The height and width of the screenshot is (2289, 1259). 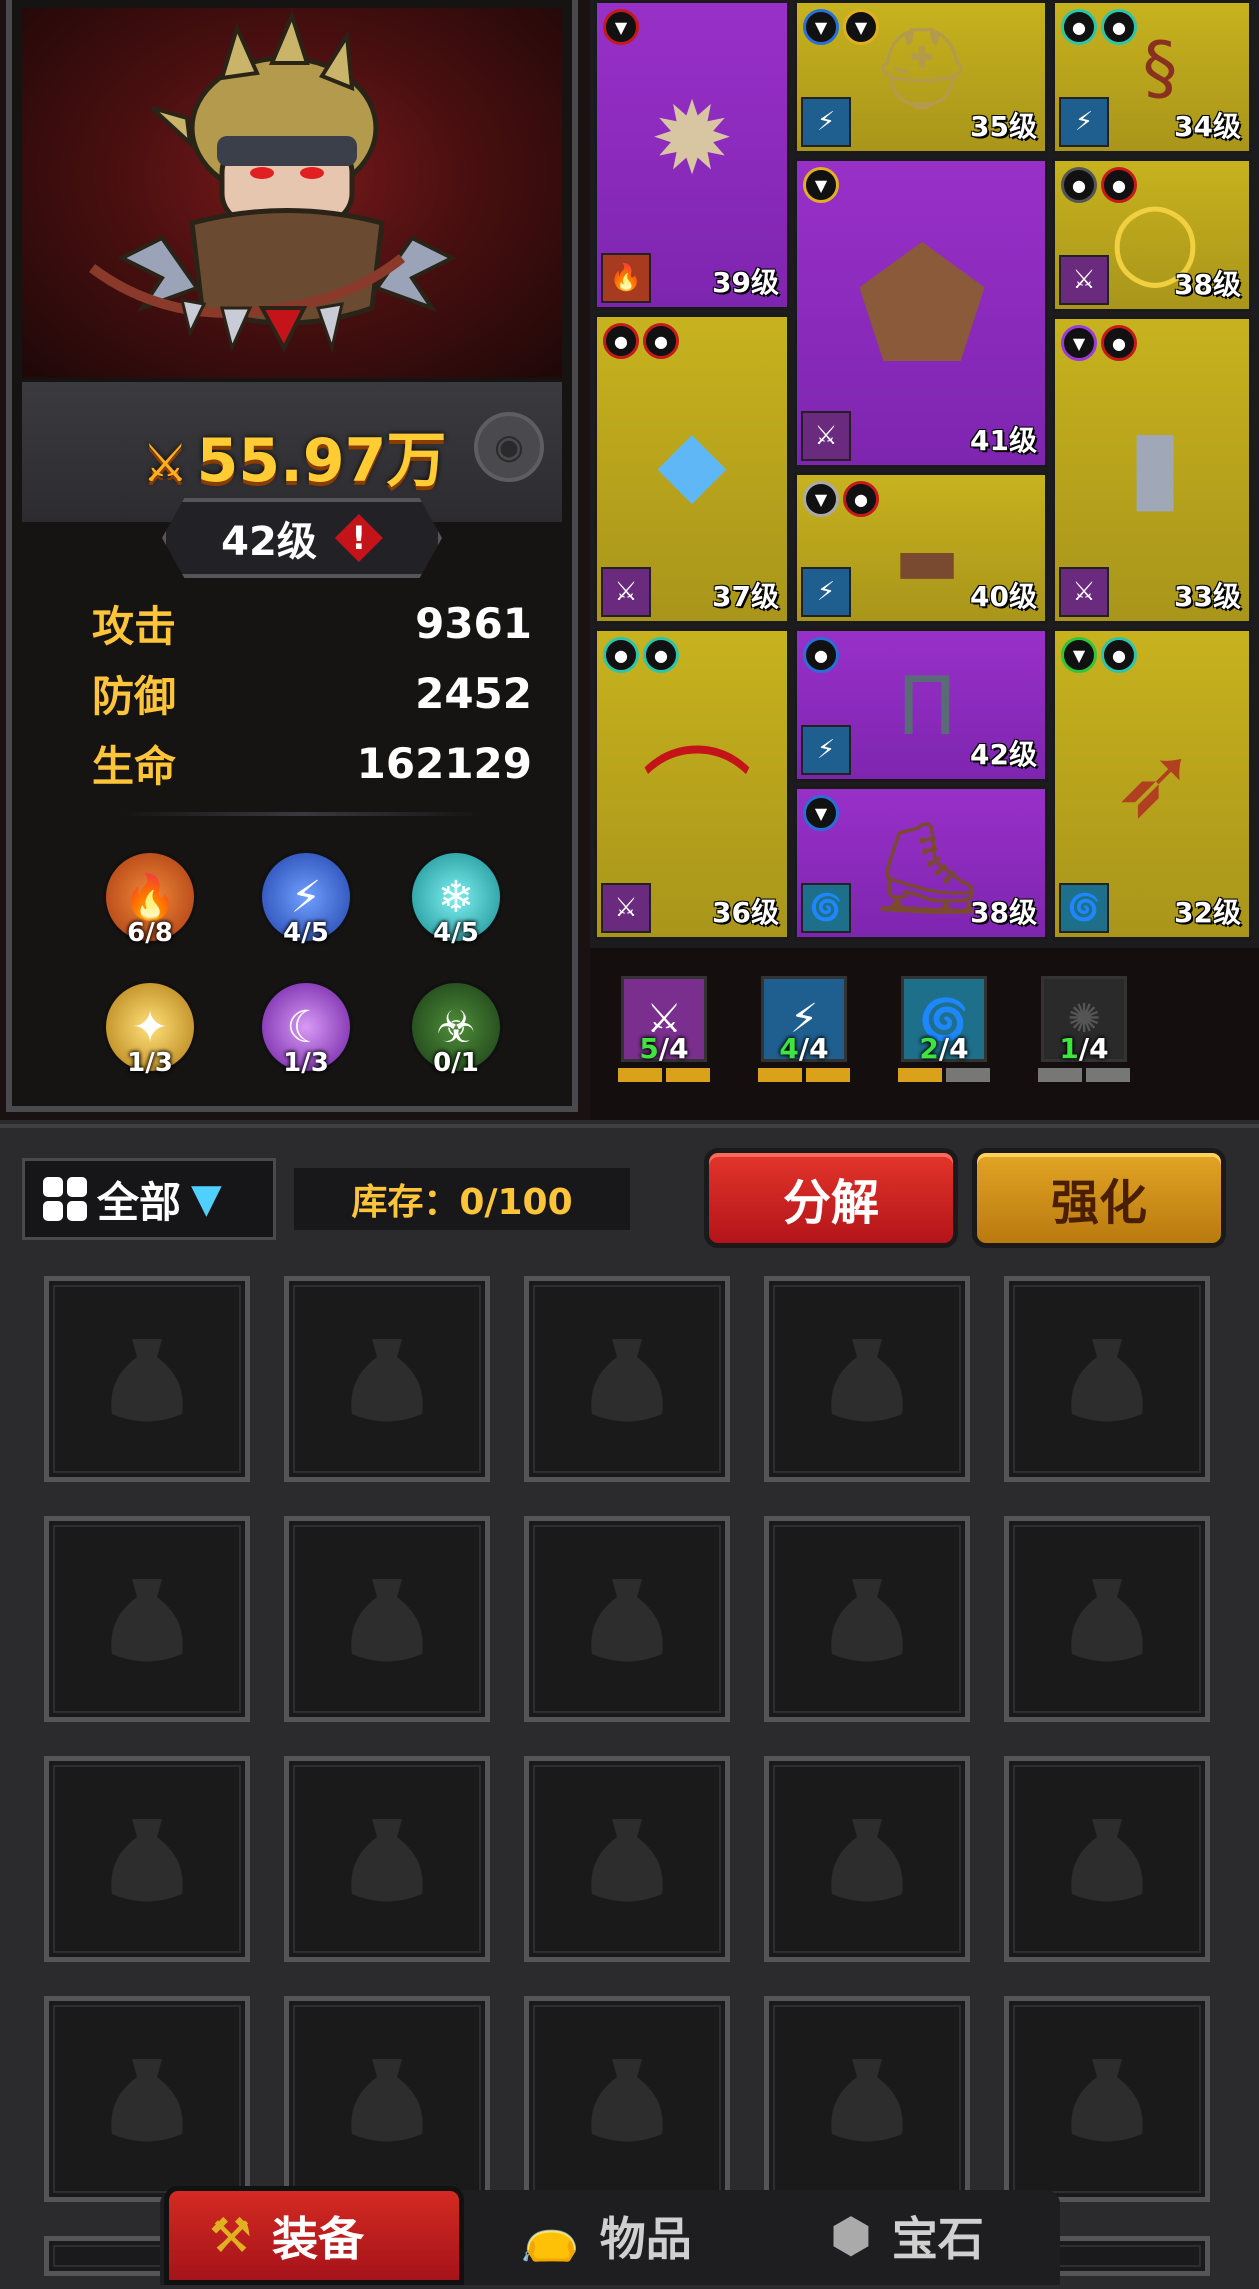 What do you see at coordinates (664, 1036) in the screenshot?
I see `set-bonus-blades: ⚔ 5/4` at bounding box center [664, 1036].